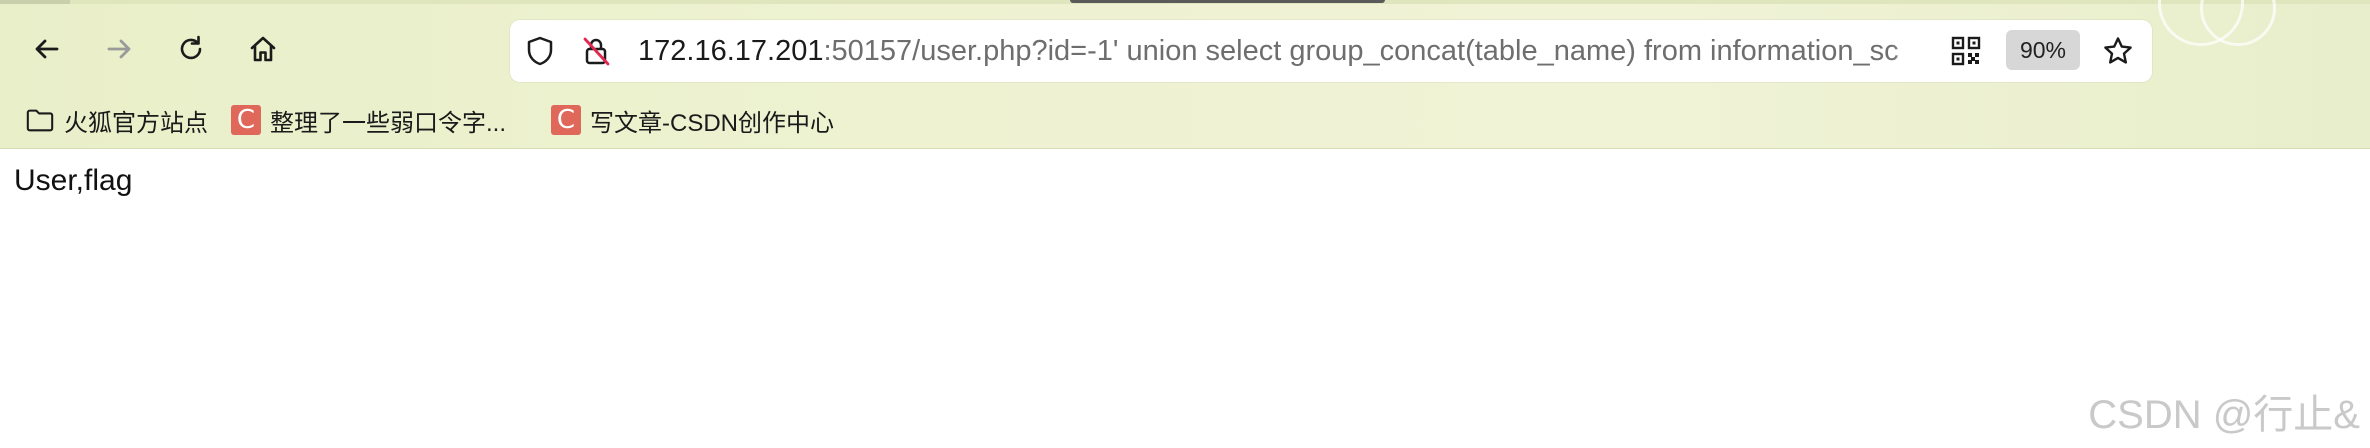  What do you see at coordinates (1966, 51) in the screenshot?
I see `qr-code-icon` at bounding box center [1966, 51].